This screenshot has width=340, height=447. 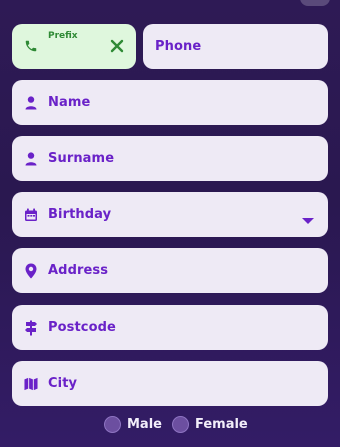 What do you see at coordinates (74, 46) in the screenshot?
I see `phone-prefix-field: Prefix` at bounding box center [74, 46].